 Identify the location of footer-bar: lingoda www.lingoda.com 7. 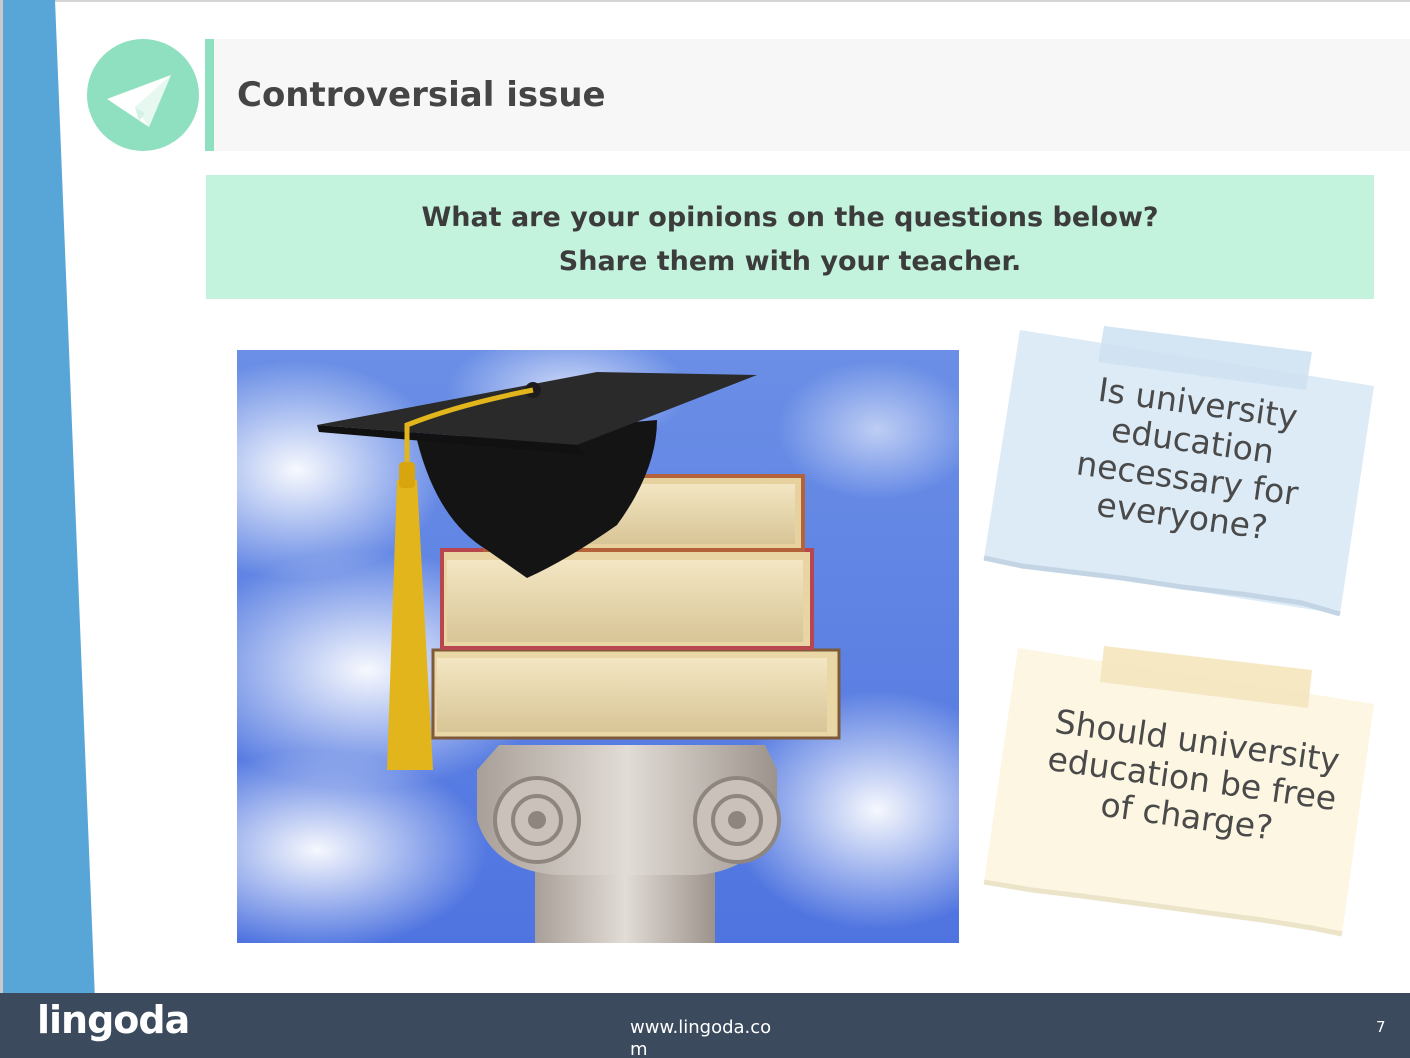
(705, 1025).